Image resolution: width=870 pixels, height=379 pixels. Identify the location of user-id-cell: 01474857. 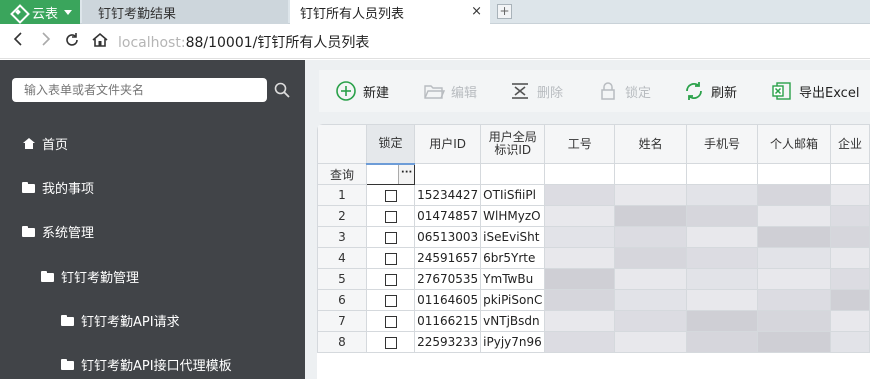
(448, 216).